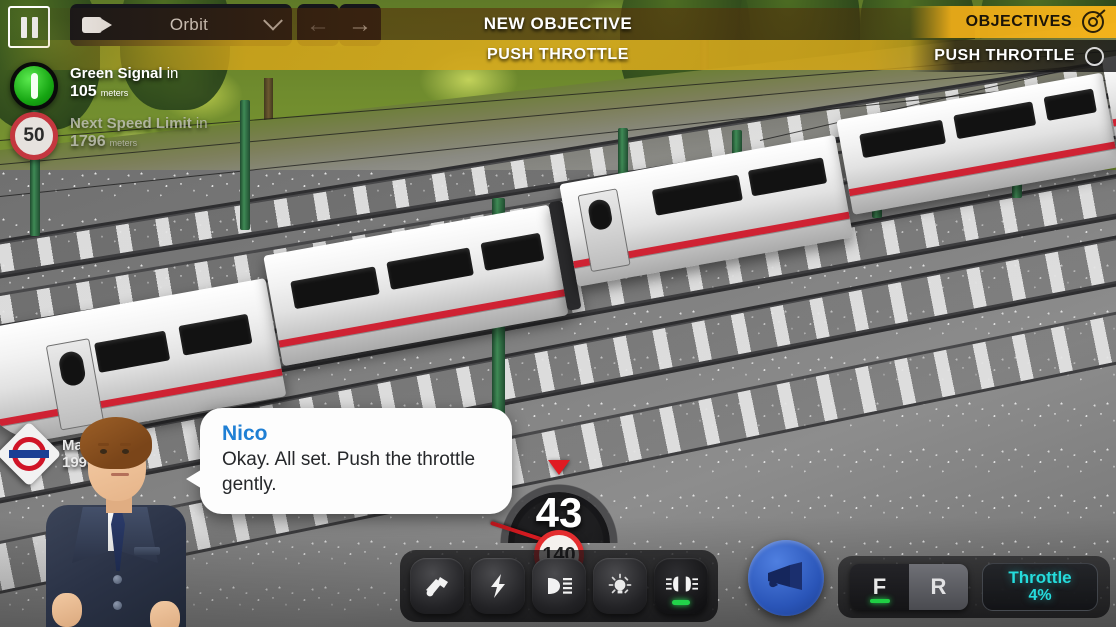 This screenshot has width=1116, height=627. I want to click on camera-prev-button: ←, so click(318, 25).